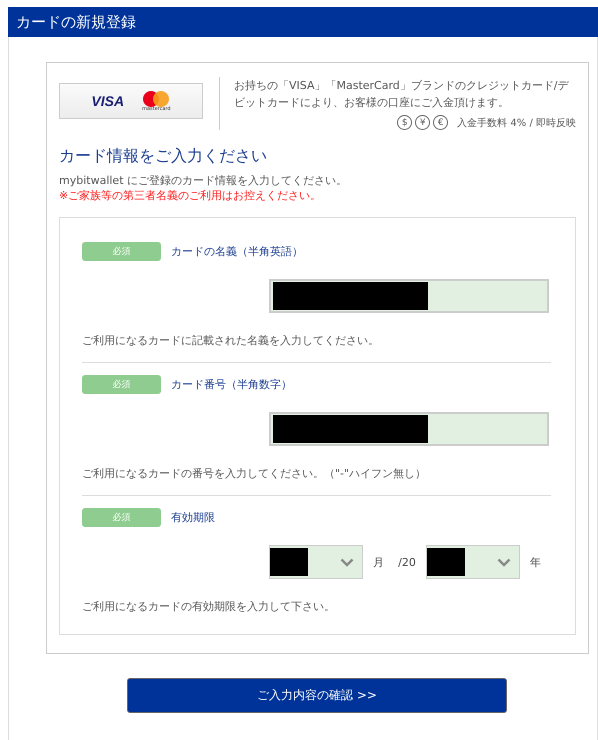 Image resolution: width=598 pixels, height=740 pixels. Describe the element at coordinates (378, 562) in the screenshot. I see `month-label: 月` at that location.